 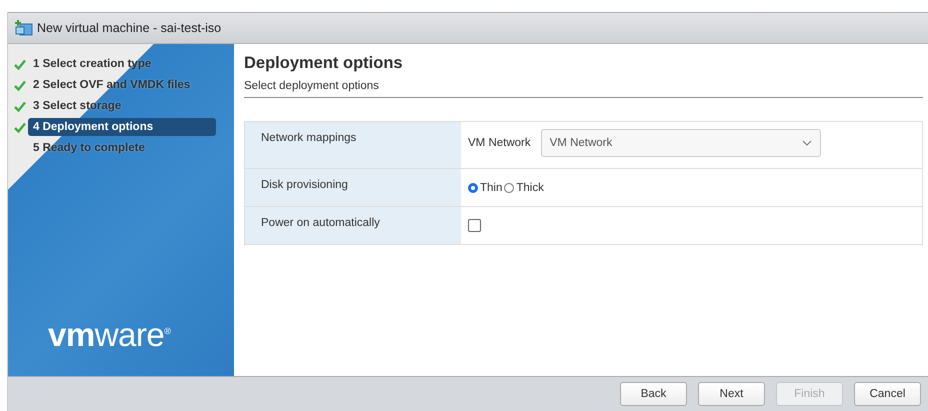 I want to click on field-label: Power on automatically, so click(x=353, y=225).